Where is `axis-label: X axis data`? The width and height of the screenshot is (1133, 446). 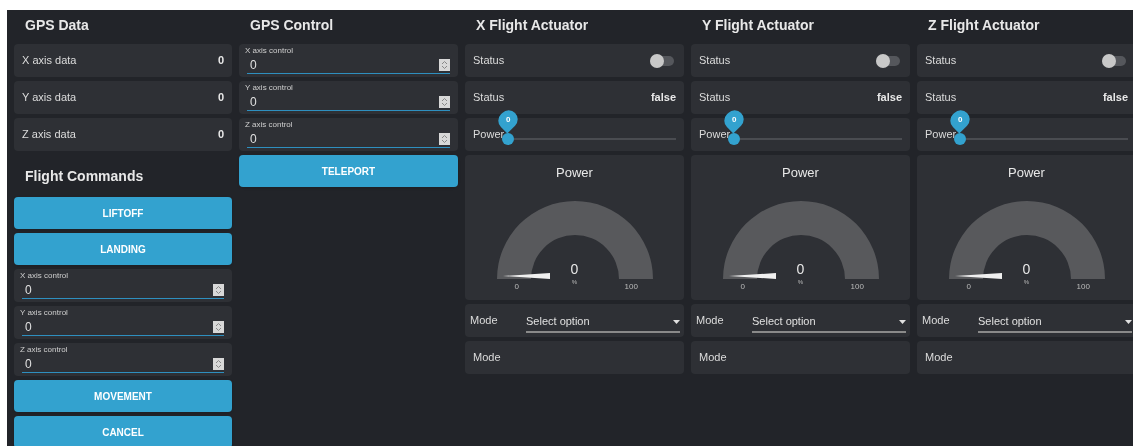
axis-label: X axis data is located at coordinates (50, 61).